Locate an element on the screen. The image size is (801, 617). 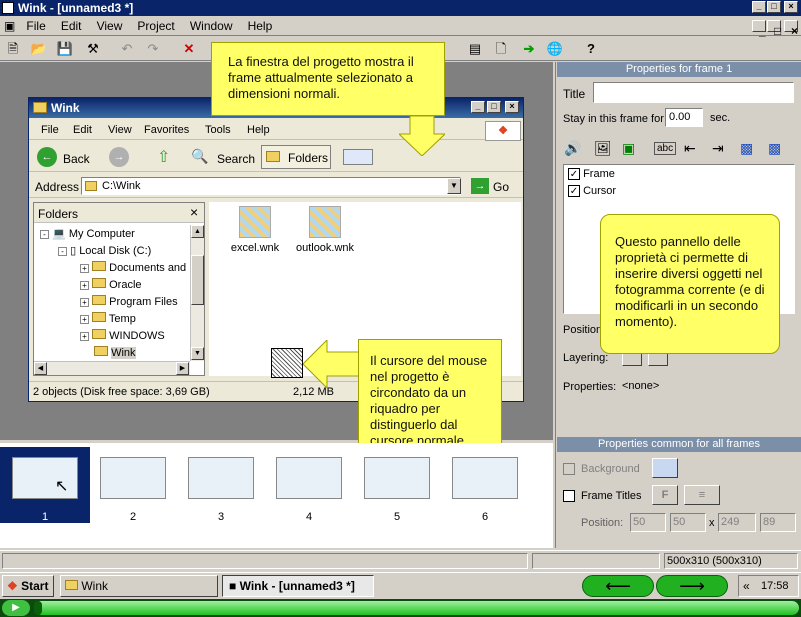
menu-file: File is located at coordinates (35, 26).